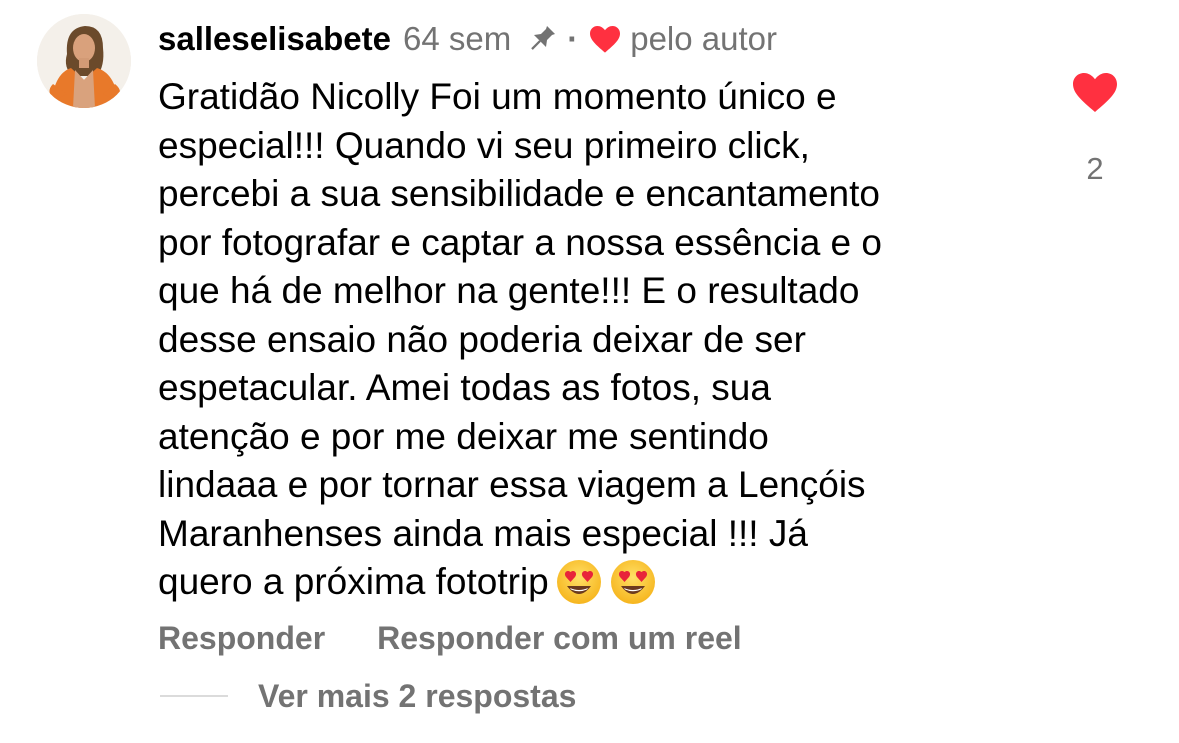 The height and width of the screenshot is (743, 1179). Describe the element at coordinates (464, 387) in the screenshot. I see `comment-line: espetacular. Amei todas as fotos, sua` at that location.